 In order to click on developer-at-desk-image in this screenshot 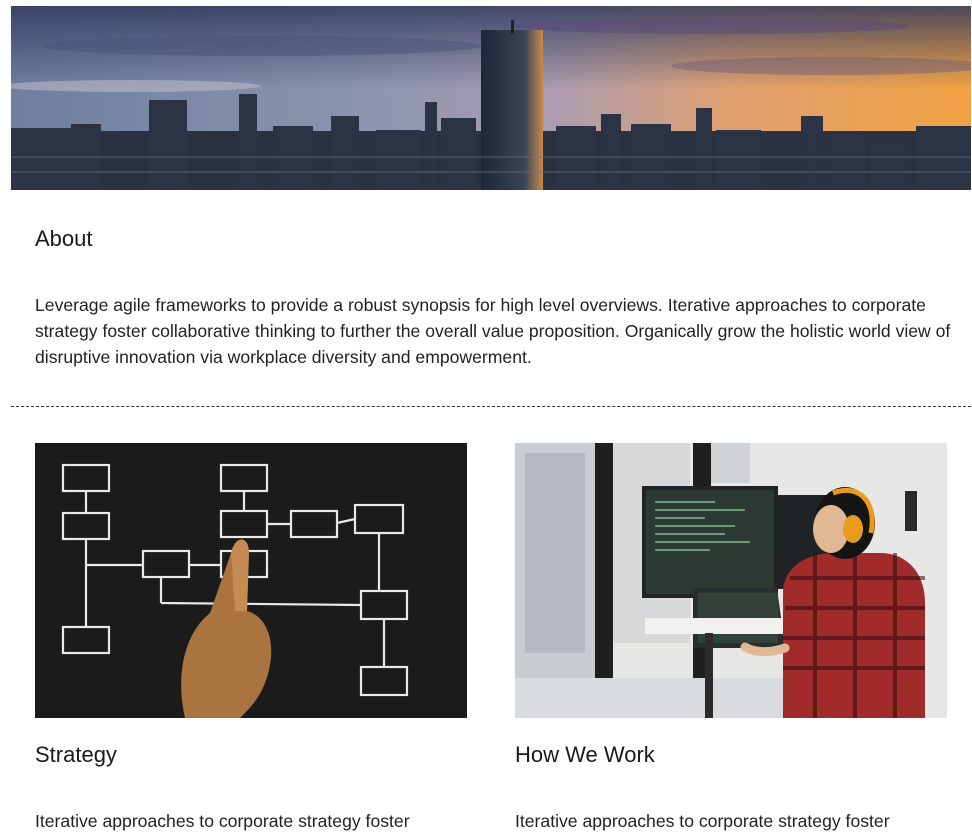, I will do `click(731, 580)`.